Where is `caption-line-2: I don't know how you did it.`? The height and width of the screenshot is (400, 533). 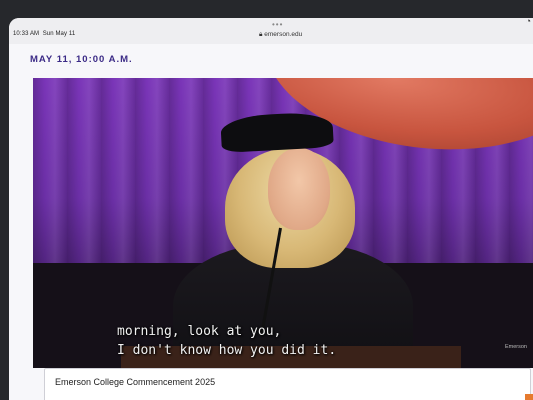
caption-line-2: I don't know how you did it. is located at coordinates (227, 350).